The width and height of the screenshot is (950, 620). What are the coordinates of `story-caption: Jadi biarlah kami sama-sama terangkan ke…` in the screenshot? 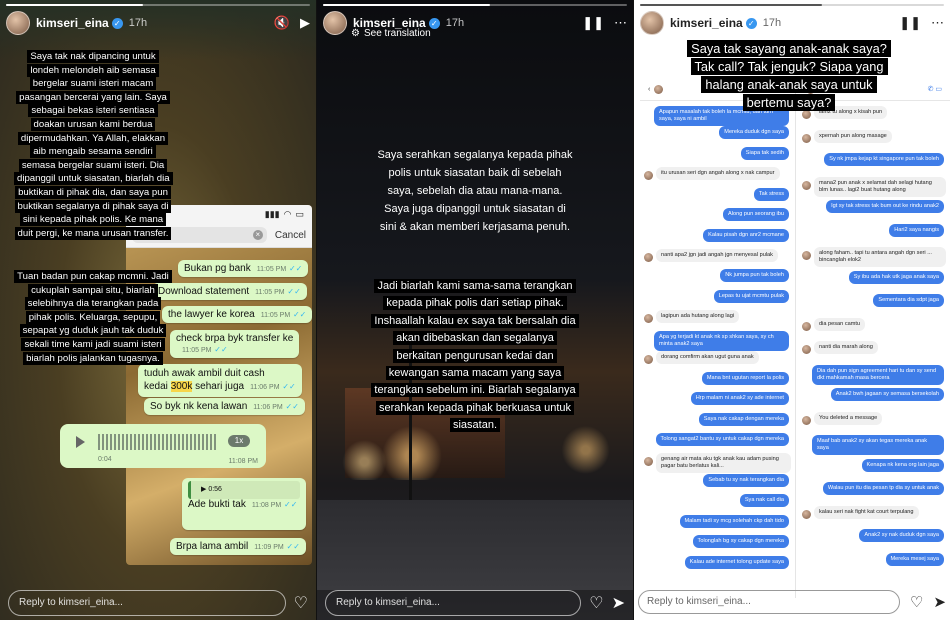 It's located at (475, 356).